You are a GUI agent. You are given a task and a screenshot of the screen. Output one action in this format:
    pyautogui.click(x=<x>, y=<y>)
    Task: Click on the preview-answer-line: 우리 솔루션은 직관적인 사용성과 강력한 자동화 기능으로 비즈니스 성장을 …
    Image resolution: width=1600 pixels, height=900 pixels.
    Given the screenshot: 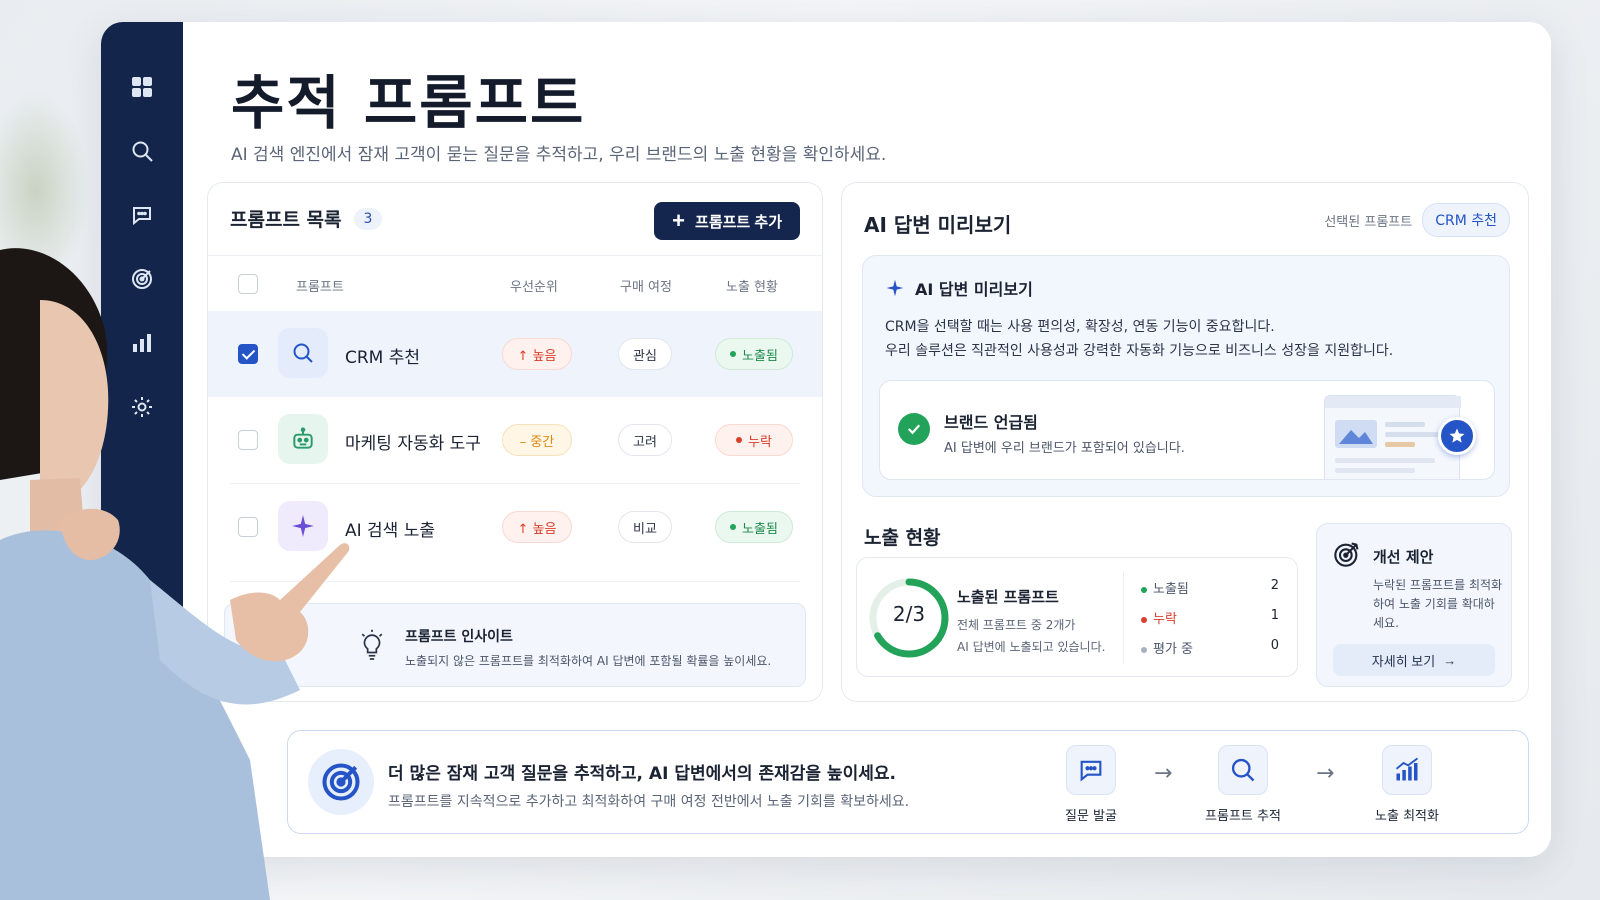 What is the action you would take?
    pyautogui.click(x=1139, y=351)
    